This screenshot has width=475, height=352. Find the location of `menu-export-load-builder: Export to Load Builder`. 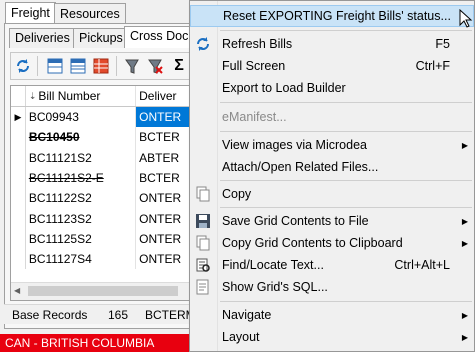

menu-export-load-builder: Export to Load Builder is located at coordinates (332, 88).